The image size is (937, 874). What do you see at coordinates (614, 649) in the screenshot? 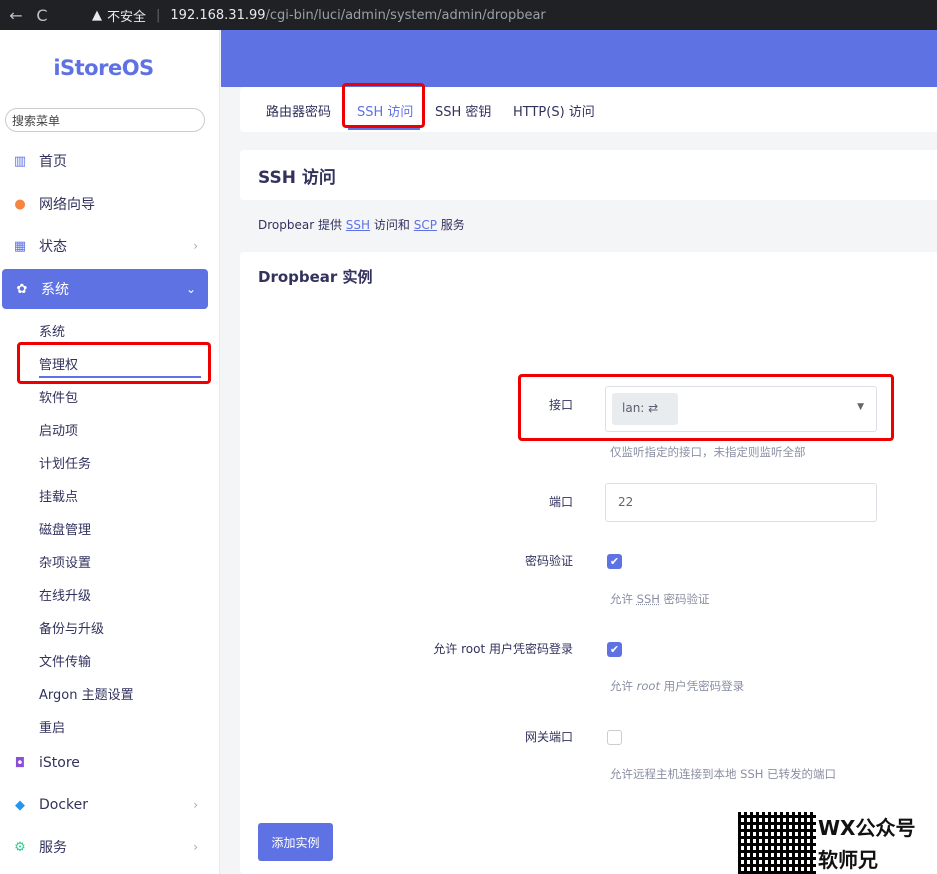
I see `root-login-checkbox: ✔` at bounding box center [614, 649].